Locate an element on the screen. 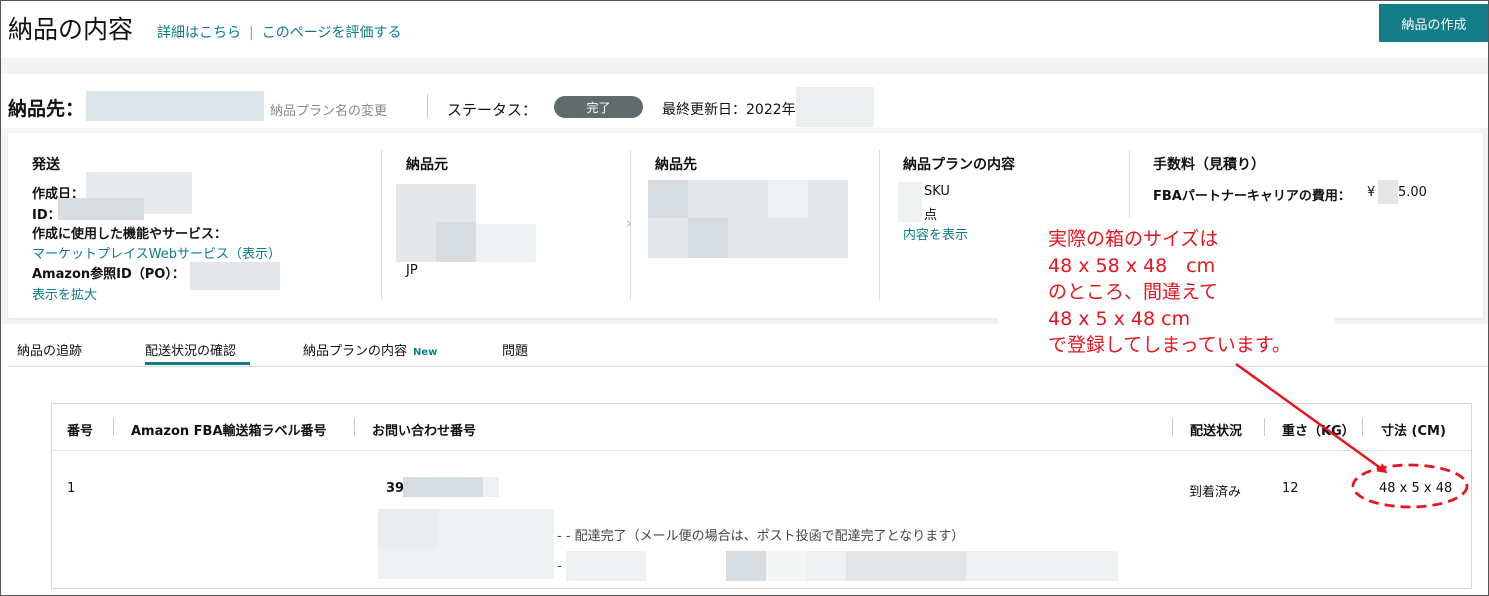 The image size is (1489, 596). tab-issues: 問題 is located at coordinates (515, 349).